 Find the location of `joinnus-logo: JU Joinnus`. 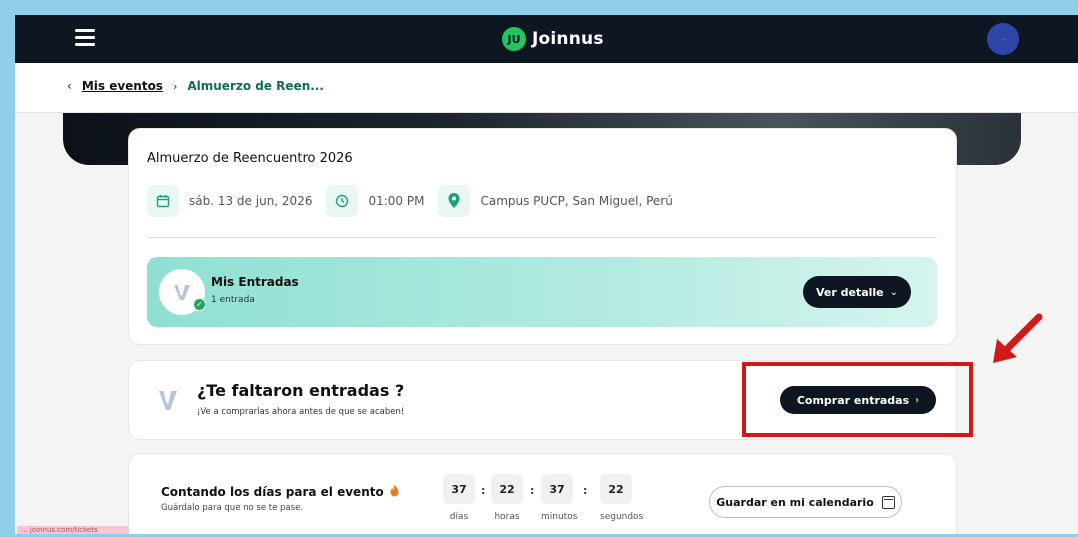

joinnus-logo: JU Joinnus is located at coordinates (553, 39).